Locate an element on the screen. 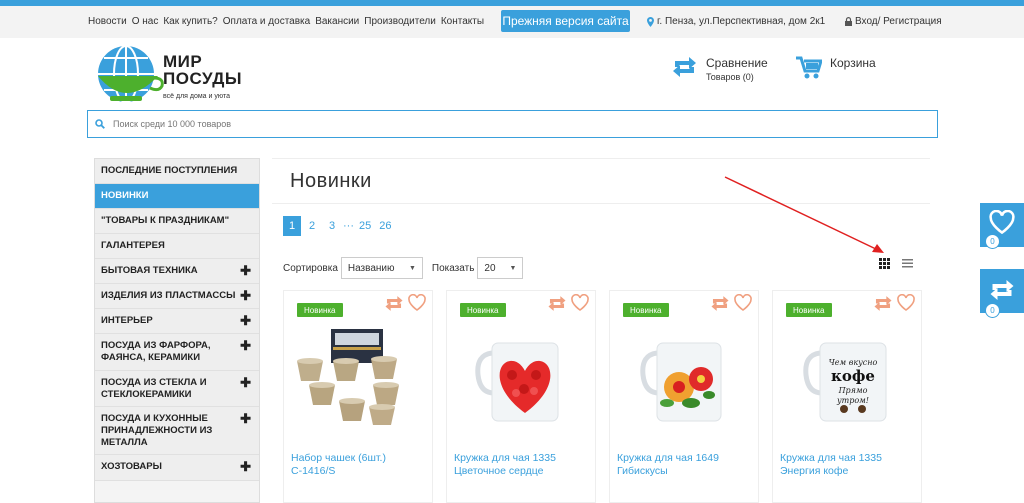  compare-count: Товаров (0) is located at coordinates (730, 77).